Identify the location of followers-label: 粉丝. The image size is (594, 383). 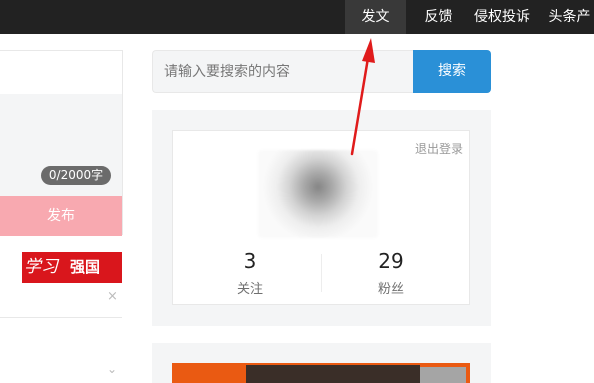
(391, 287).